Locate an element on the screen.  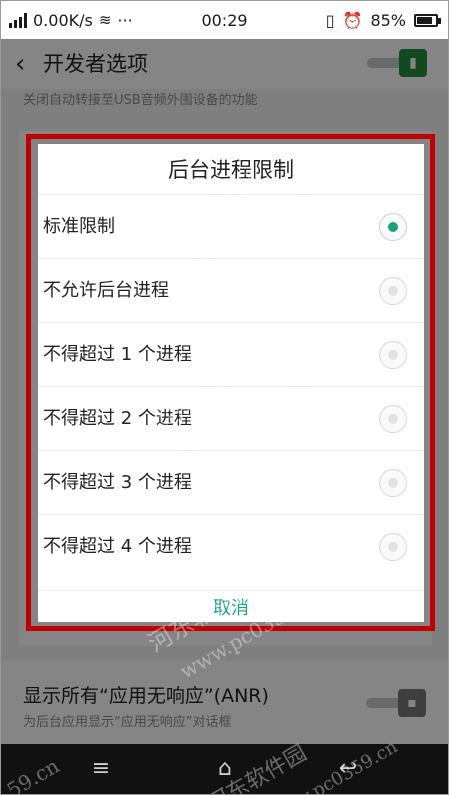
radio-selected-icon is located at coordinates (393, 227).